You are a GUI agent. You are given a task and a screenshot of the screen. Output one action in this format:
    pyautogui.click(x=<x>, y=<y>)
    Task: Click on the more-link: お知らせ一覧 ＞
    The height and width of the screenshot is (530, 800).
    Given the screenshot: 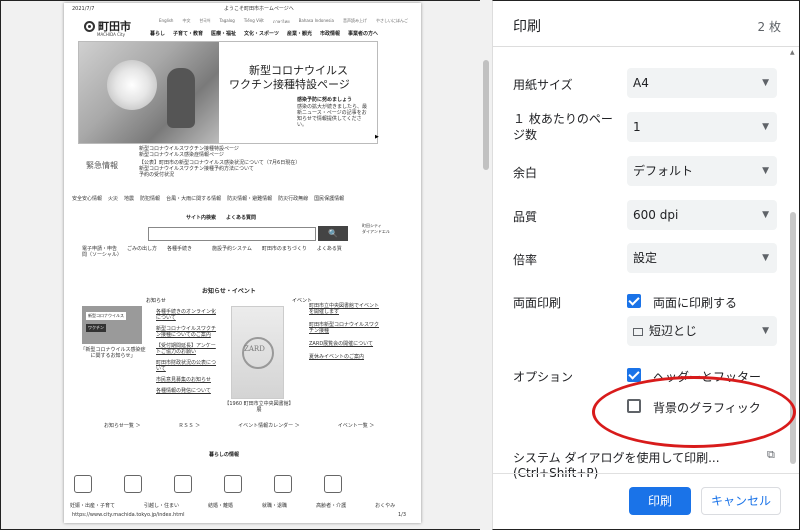 What is the action you would take?
    pyautogui.click(x=122, y=426)
    